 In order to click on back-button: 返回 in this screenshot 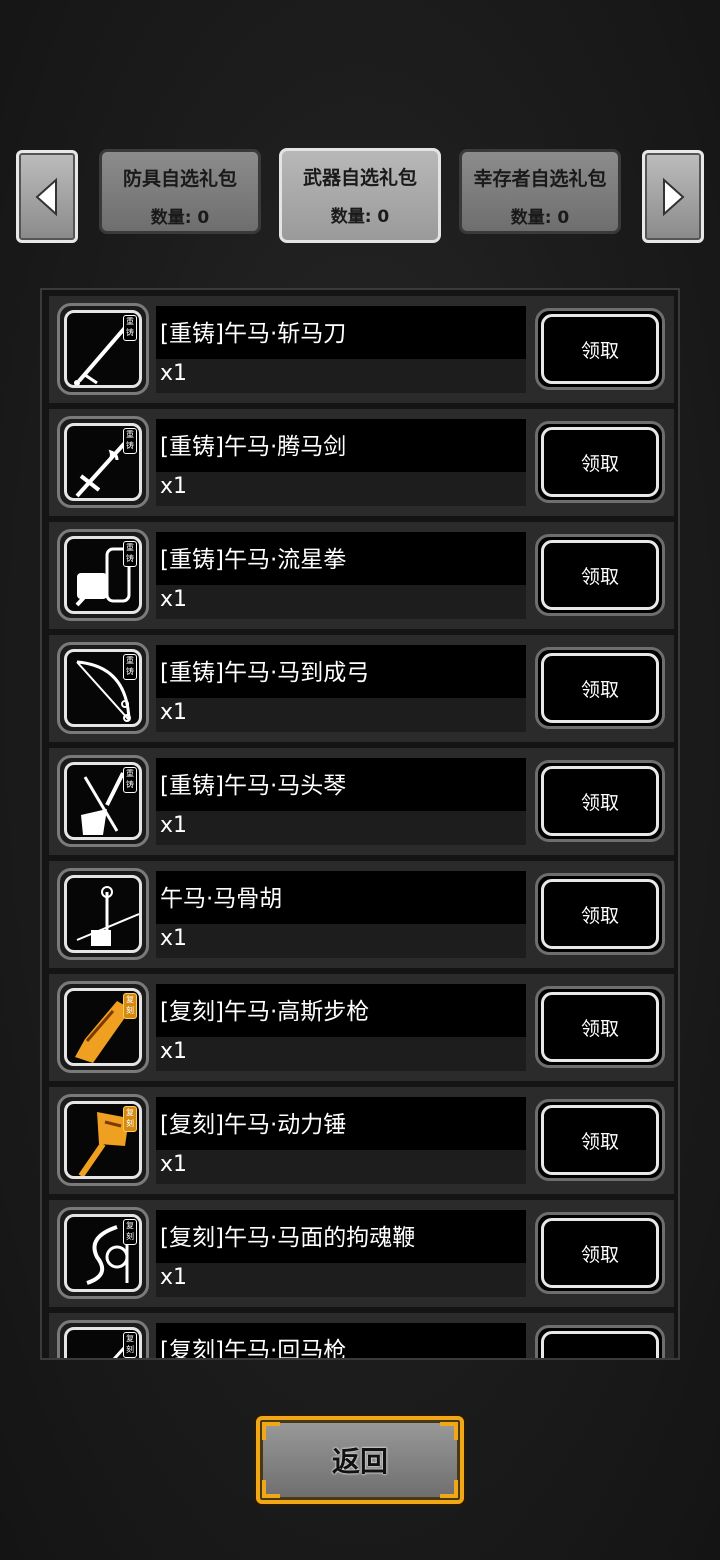, I will do `click(360, 1460)`.